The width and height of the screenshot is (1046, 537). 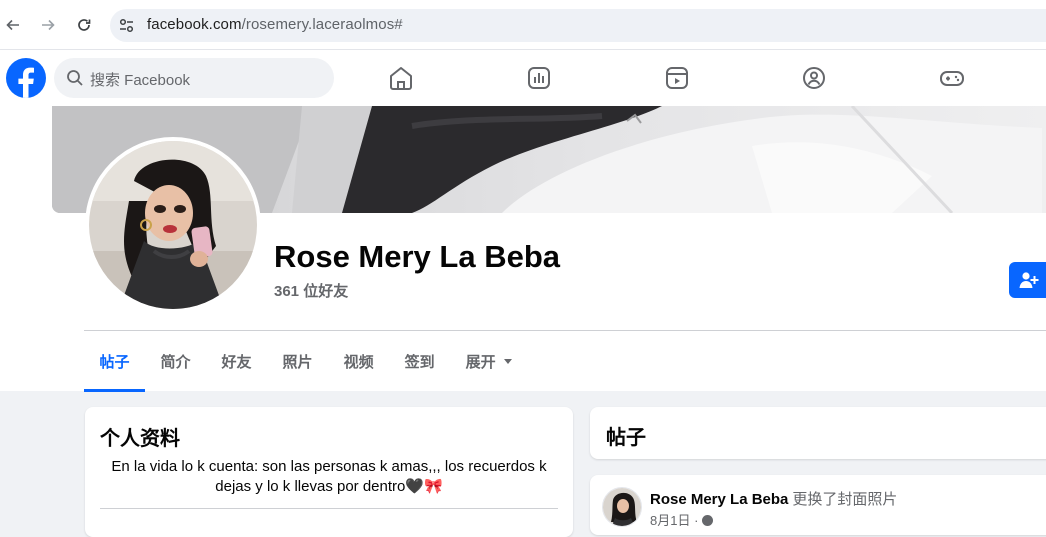 I want to click on post-headline: Rose Mery La Beba 更换了封面照片, so click(x=773, y=498).